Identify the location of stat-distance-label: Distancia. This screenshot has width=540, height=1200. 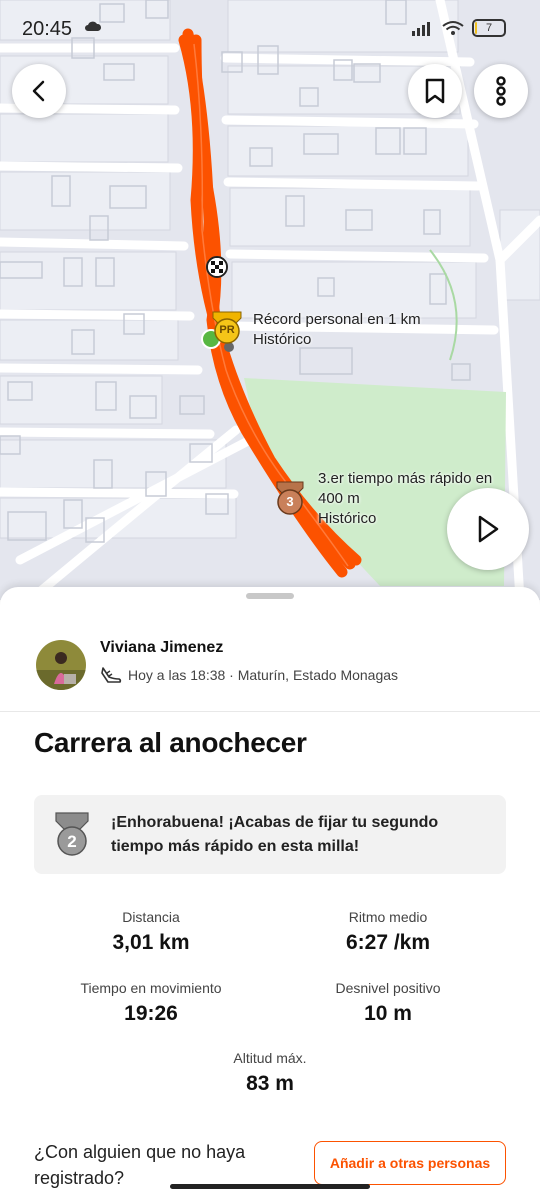
(151, 917).